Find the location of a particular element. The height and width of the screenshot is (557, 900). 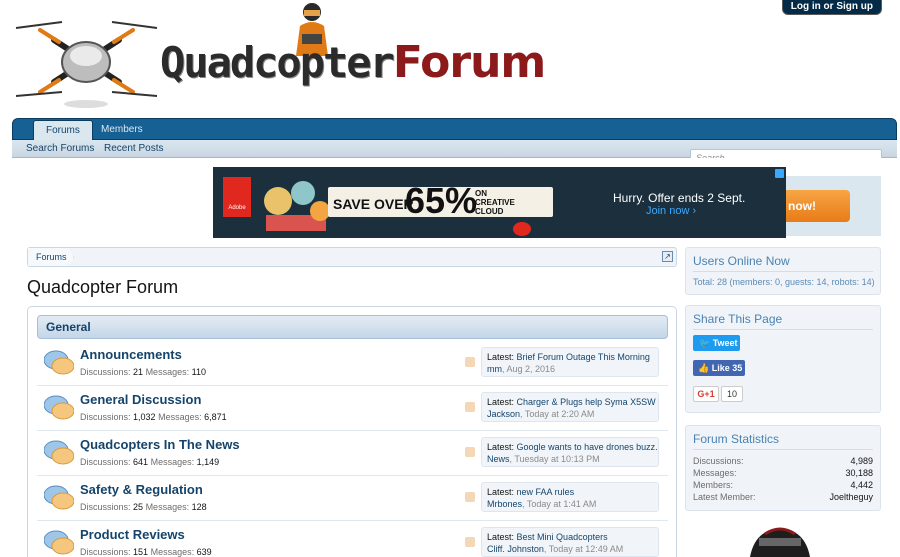

stat-label: Latest Member: is located at coordinates (724, 497).